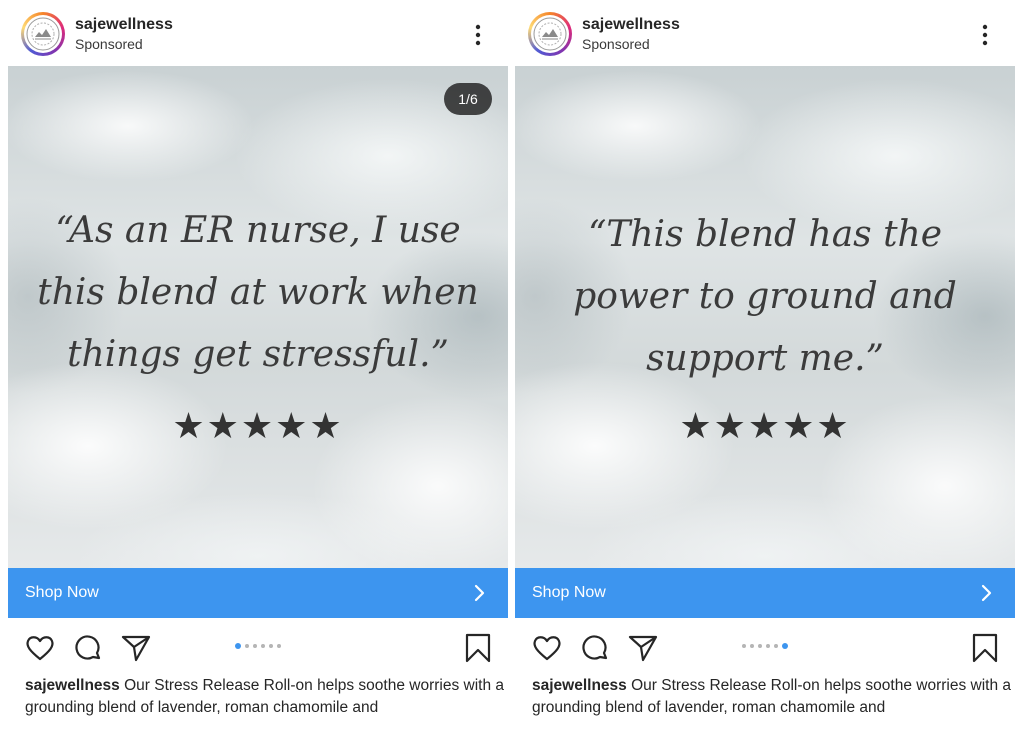  Describe the element at coordinates (468, 99) in the screenshot. I see `slide-counter: 1/6` at that location.